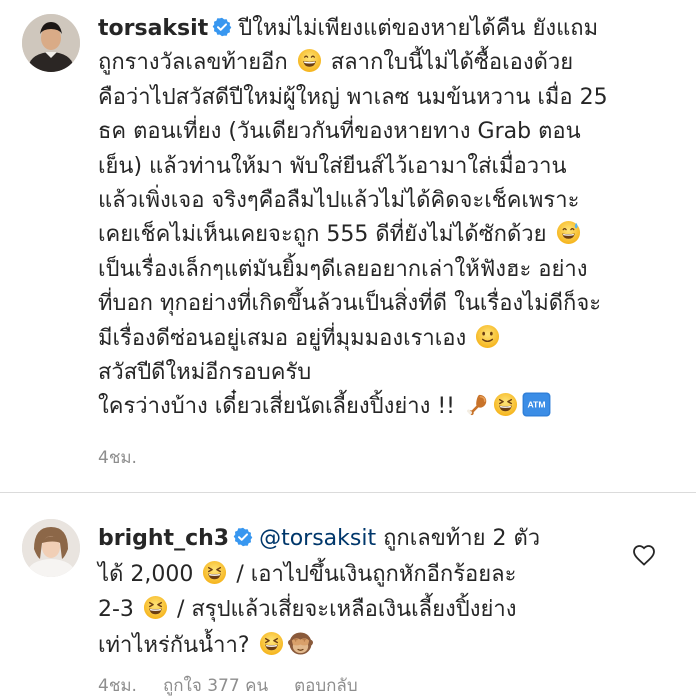 Image resolution: width=696 pixels, height=699 pixels. What do you see at coordinates (153, 28) in the screenshot?
I see `username: torsaksit` at bounding box center [153, 28].